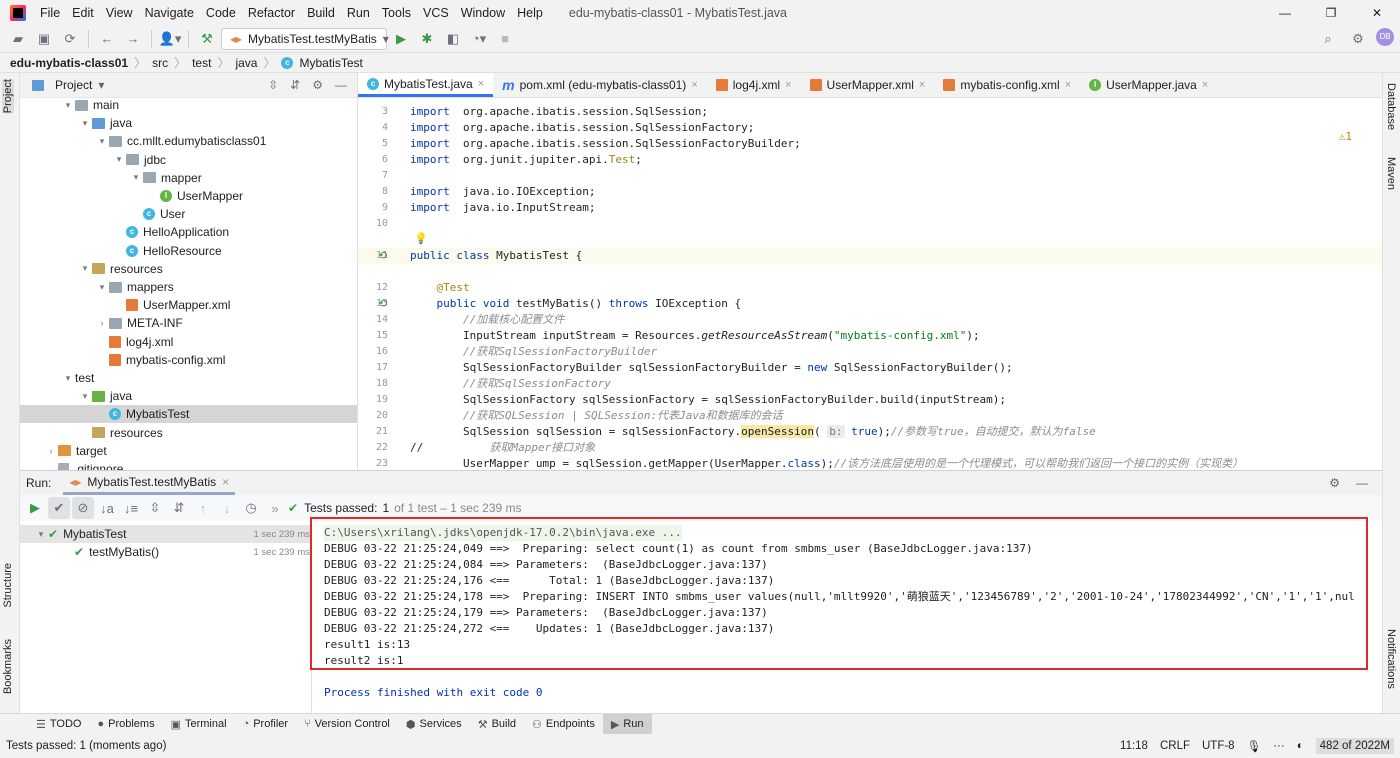 The image size is (1400, 758). I want to click on test-item: ✔ testMyBatis() 1 sec 239 ms, so click(166, 552).